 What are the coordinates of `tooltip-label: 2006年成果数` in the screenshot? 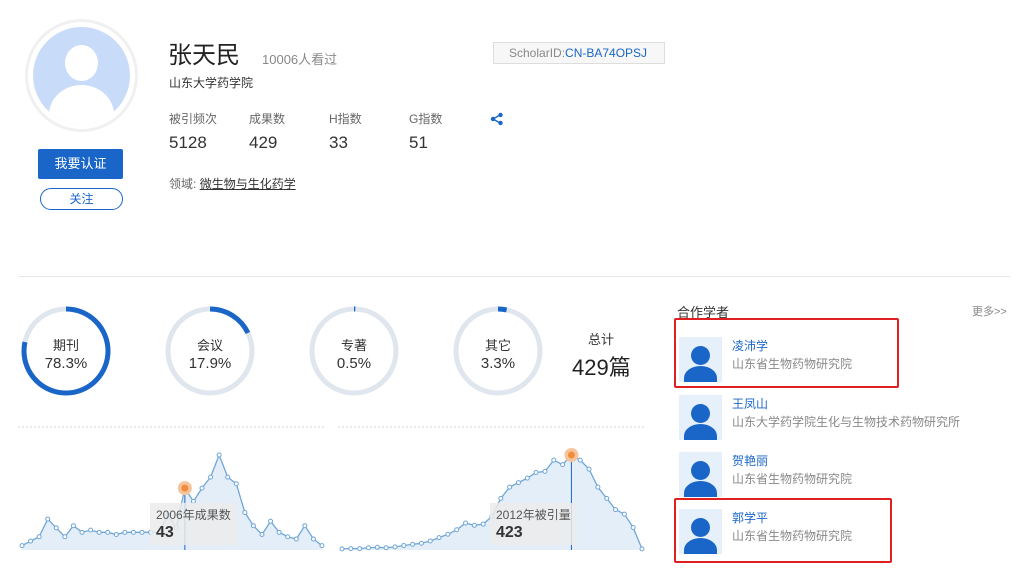 It's located at (193, 515).